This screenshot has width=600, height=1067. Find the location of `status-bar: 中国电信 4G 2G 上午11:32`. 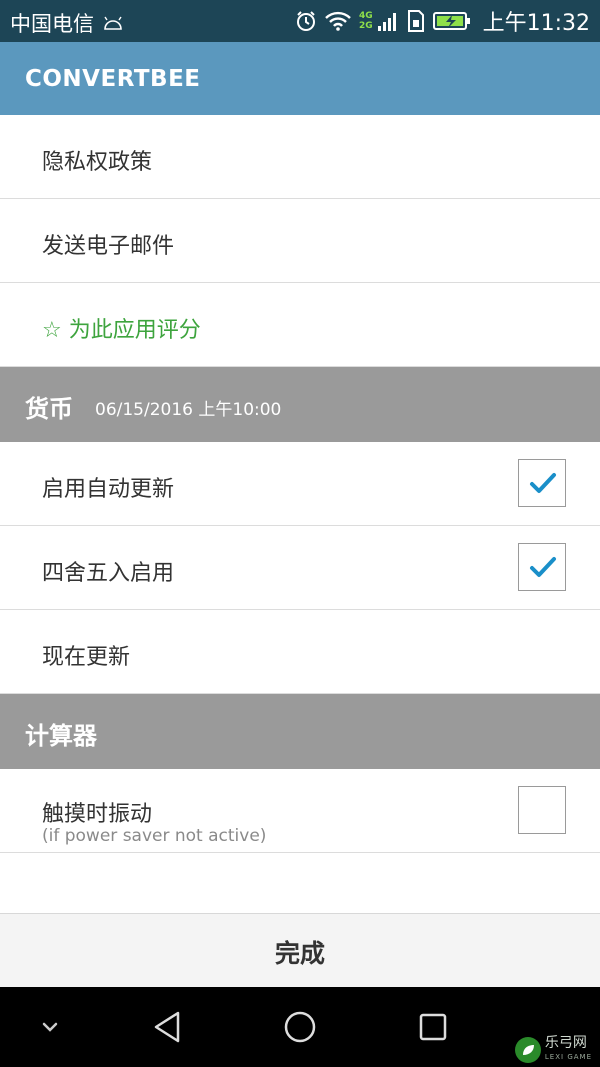

status-bar: 中国电信 4G 2G 上午11:32 is located at coordinates (300, 21).